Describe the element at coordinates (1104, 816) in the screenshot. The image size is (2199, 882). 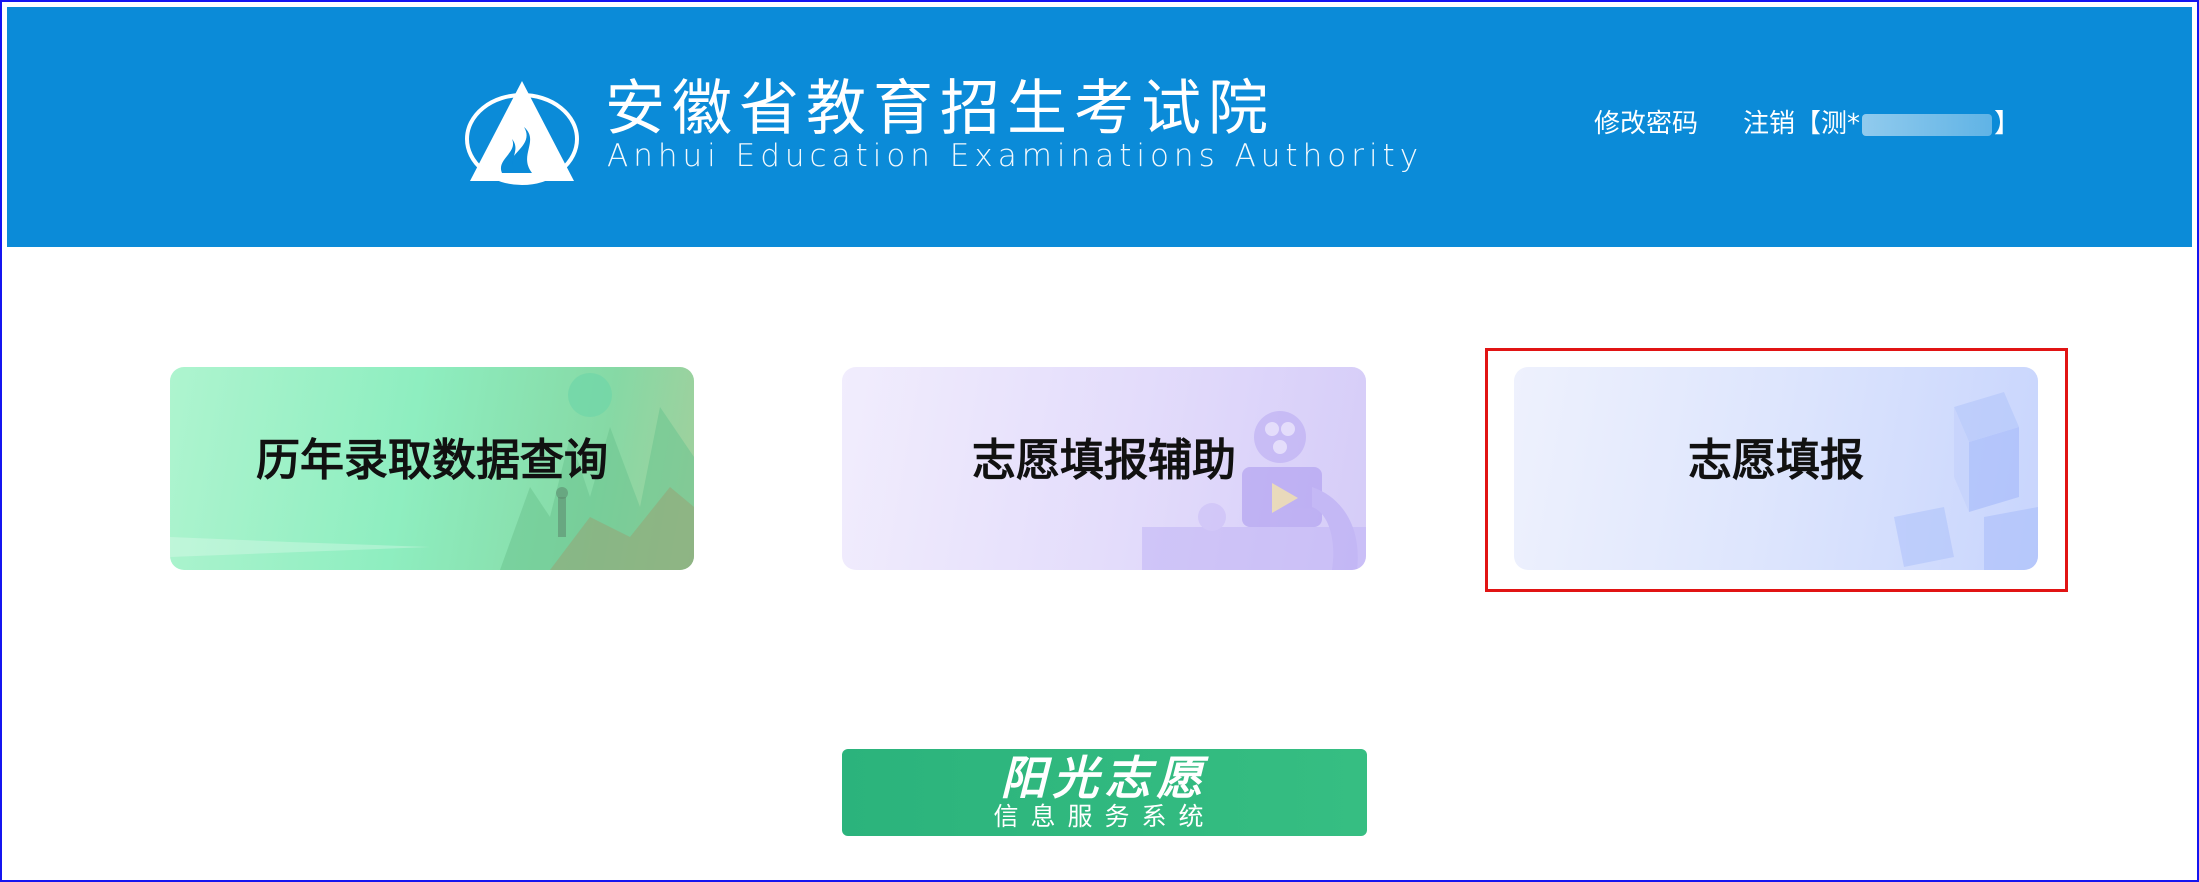
I see `banner-subtitle: 信息服务系统` at that location.